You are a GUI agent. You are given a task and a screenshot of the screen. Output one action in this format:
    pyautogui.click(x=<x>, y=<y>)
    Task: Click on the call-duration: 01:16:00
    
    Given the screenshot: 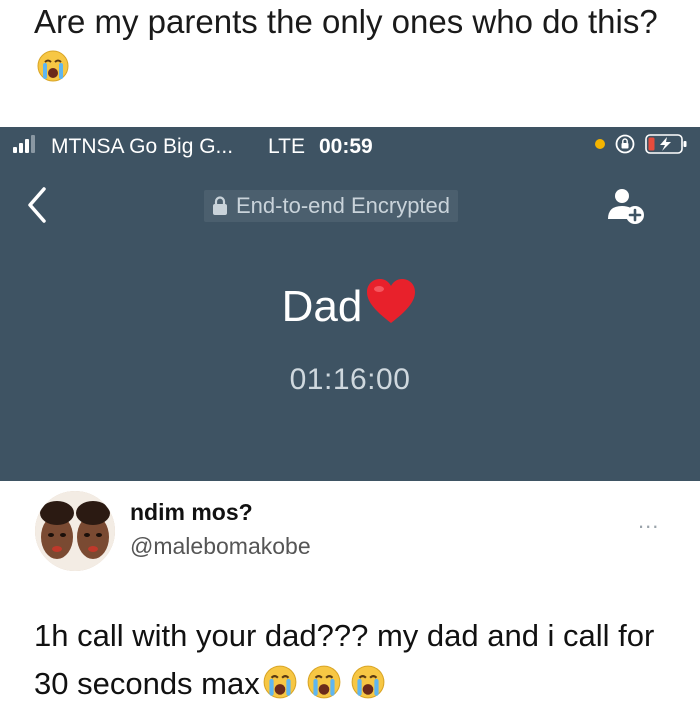 What is the action you would take?
    pyautogui.click(x=350, y=379)
    